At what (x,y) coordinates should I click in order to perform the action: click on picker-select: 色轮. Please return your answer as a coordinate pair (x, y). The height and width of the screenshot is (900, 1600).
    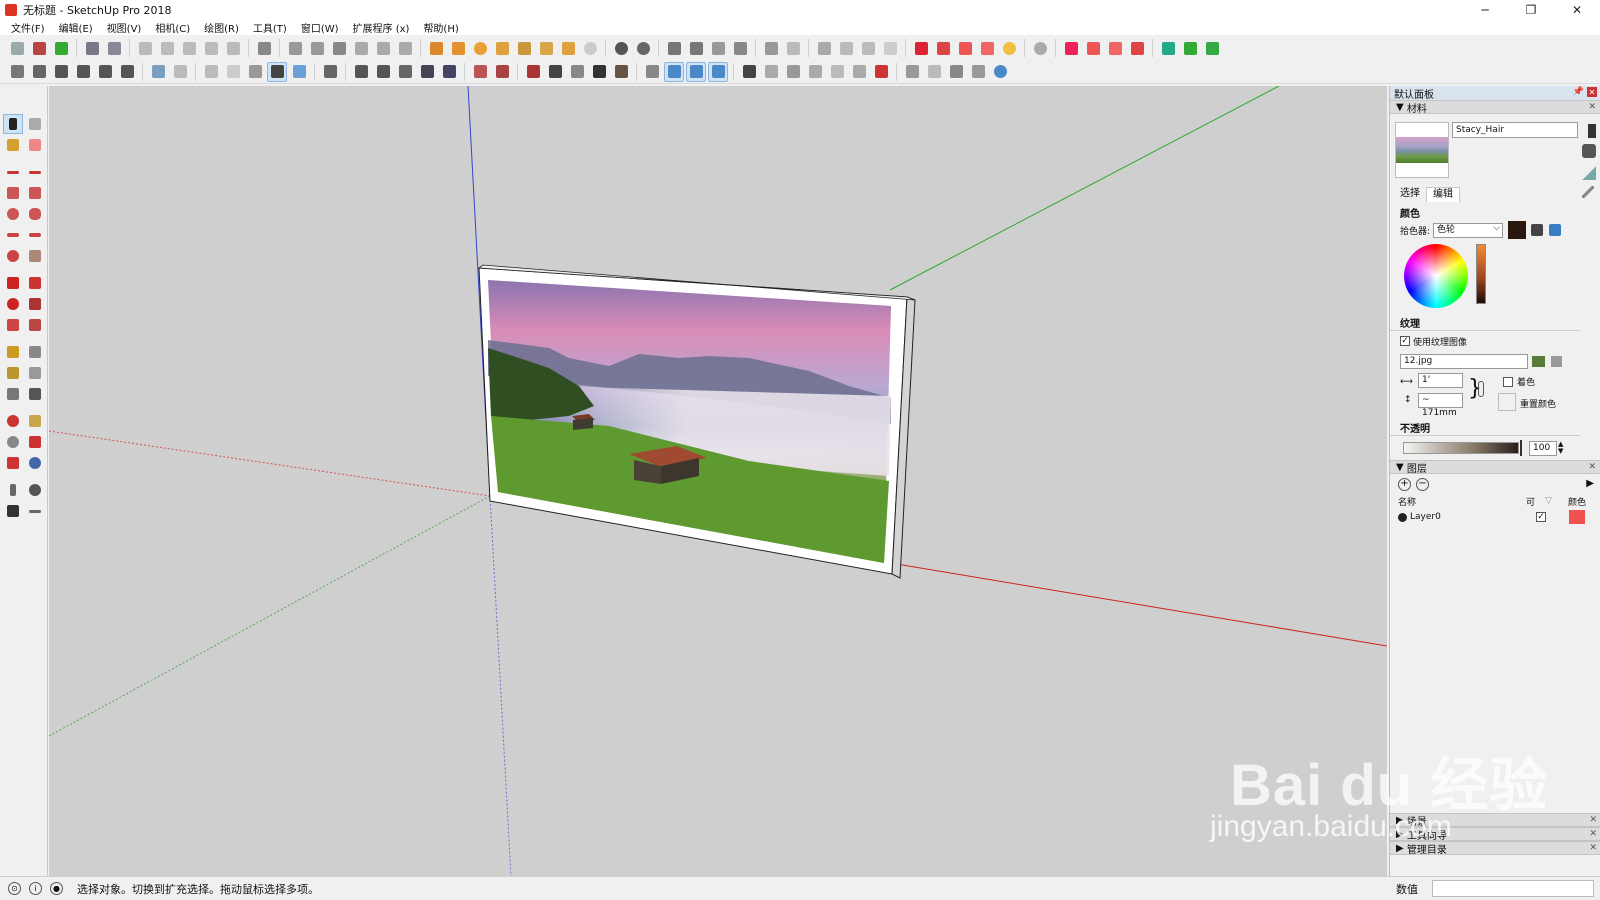
    Looking at the image, I should click on (1468, 230).